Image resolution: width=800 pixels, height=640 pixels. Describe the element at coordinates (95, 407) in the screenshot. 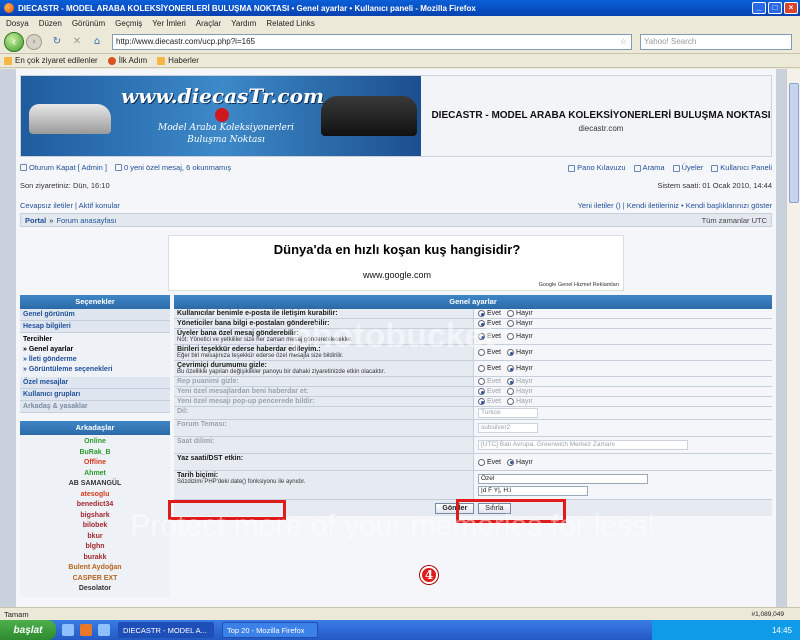

I see `sidebar-item-friends-foes: Arkadaş & yasaklar` at that location.